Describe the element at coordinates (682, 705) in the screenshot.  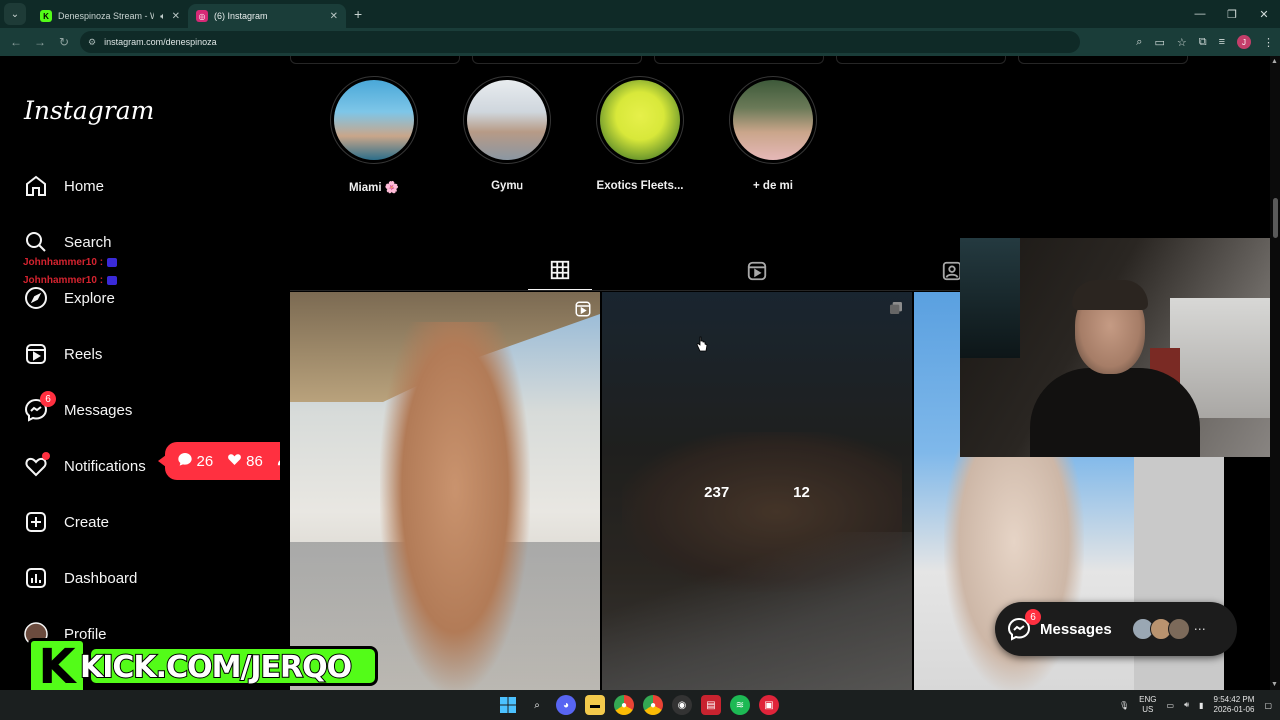
I see `obs-icon: ◉` at that location.